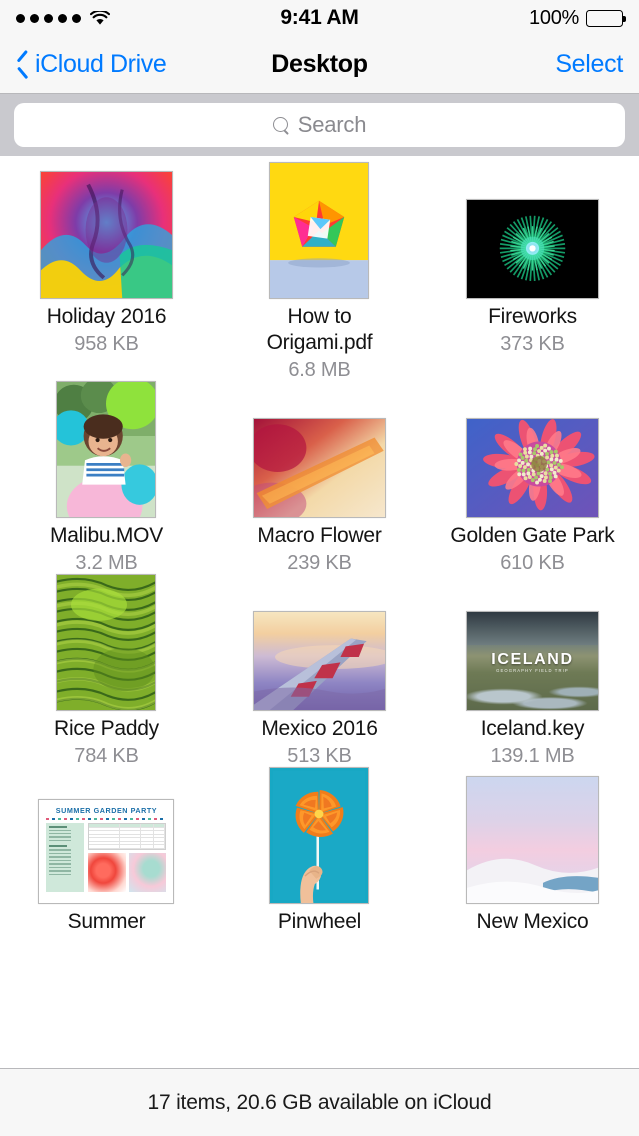 This screenshot has width=639, height=1136. I want to click on file-labels: Malibu.MOV 3.2 MB, so click(106, 549).